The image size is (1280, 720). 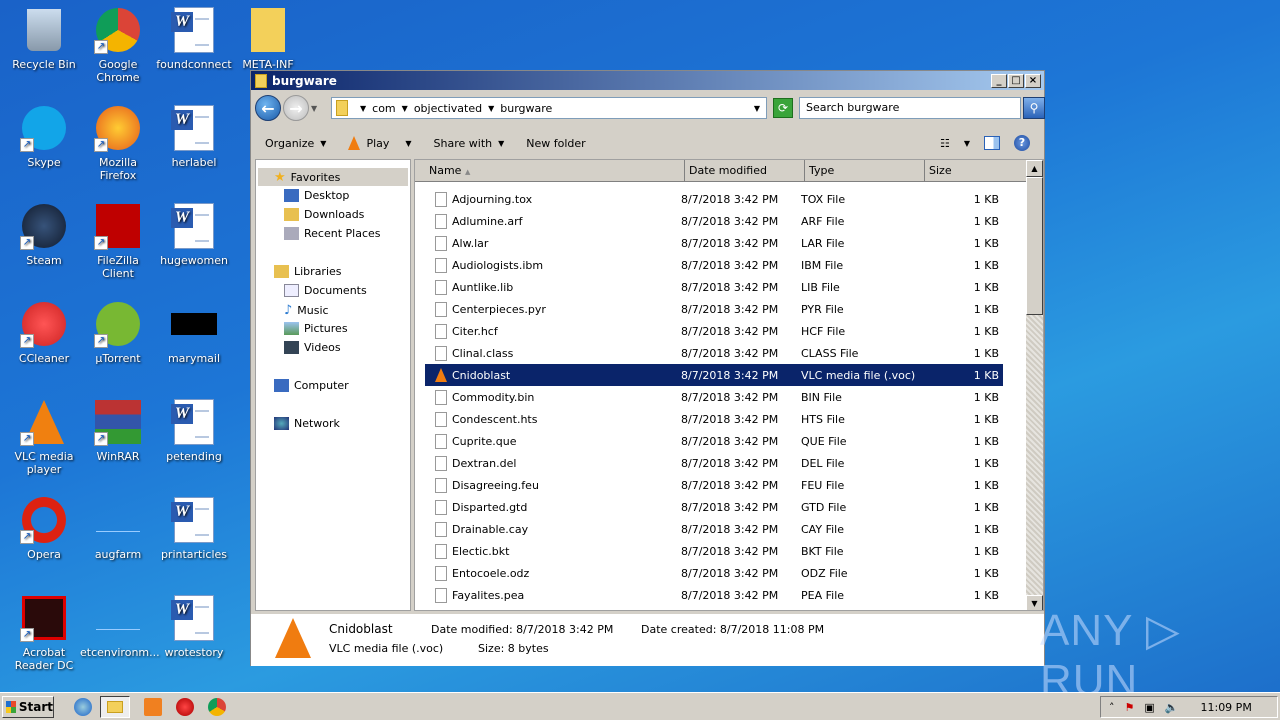 I want to click on search-input: Search burgware, so click(x=910, y=108).